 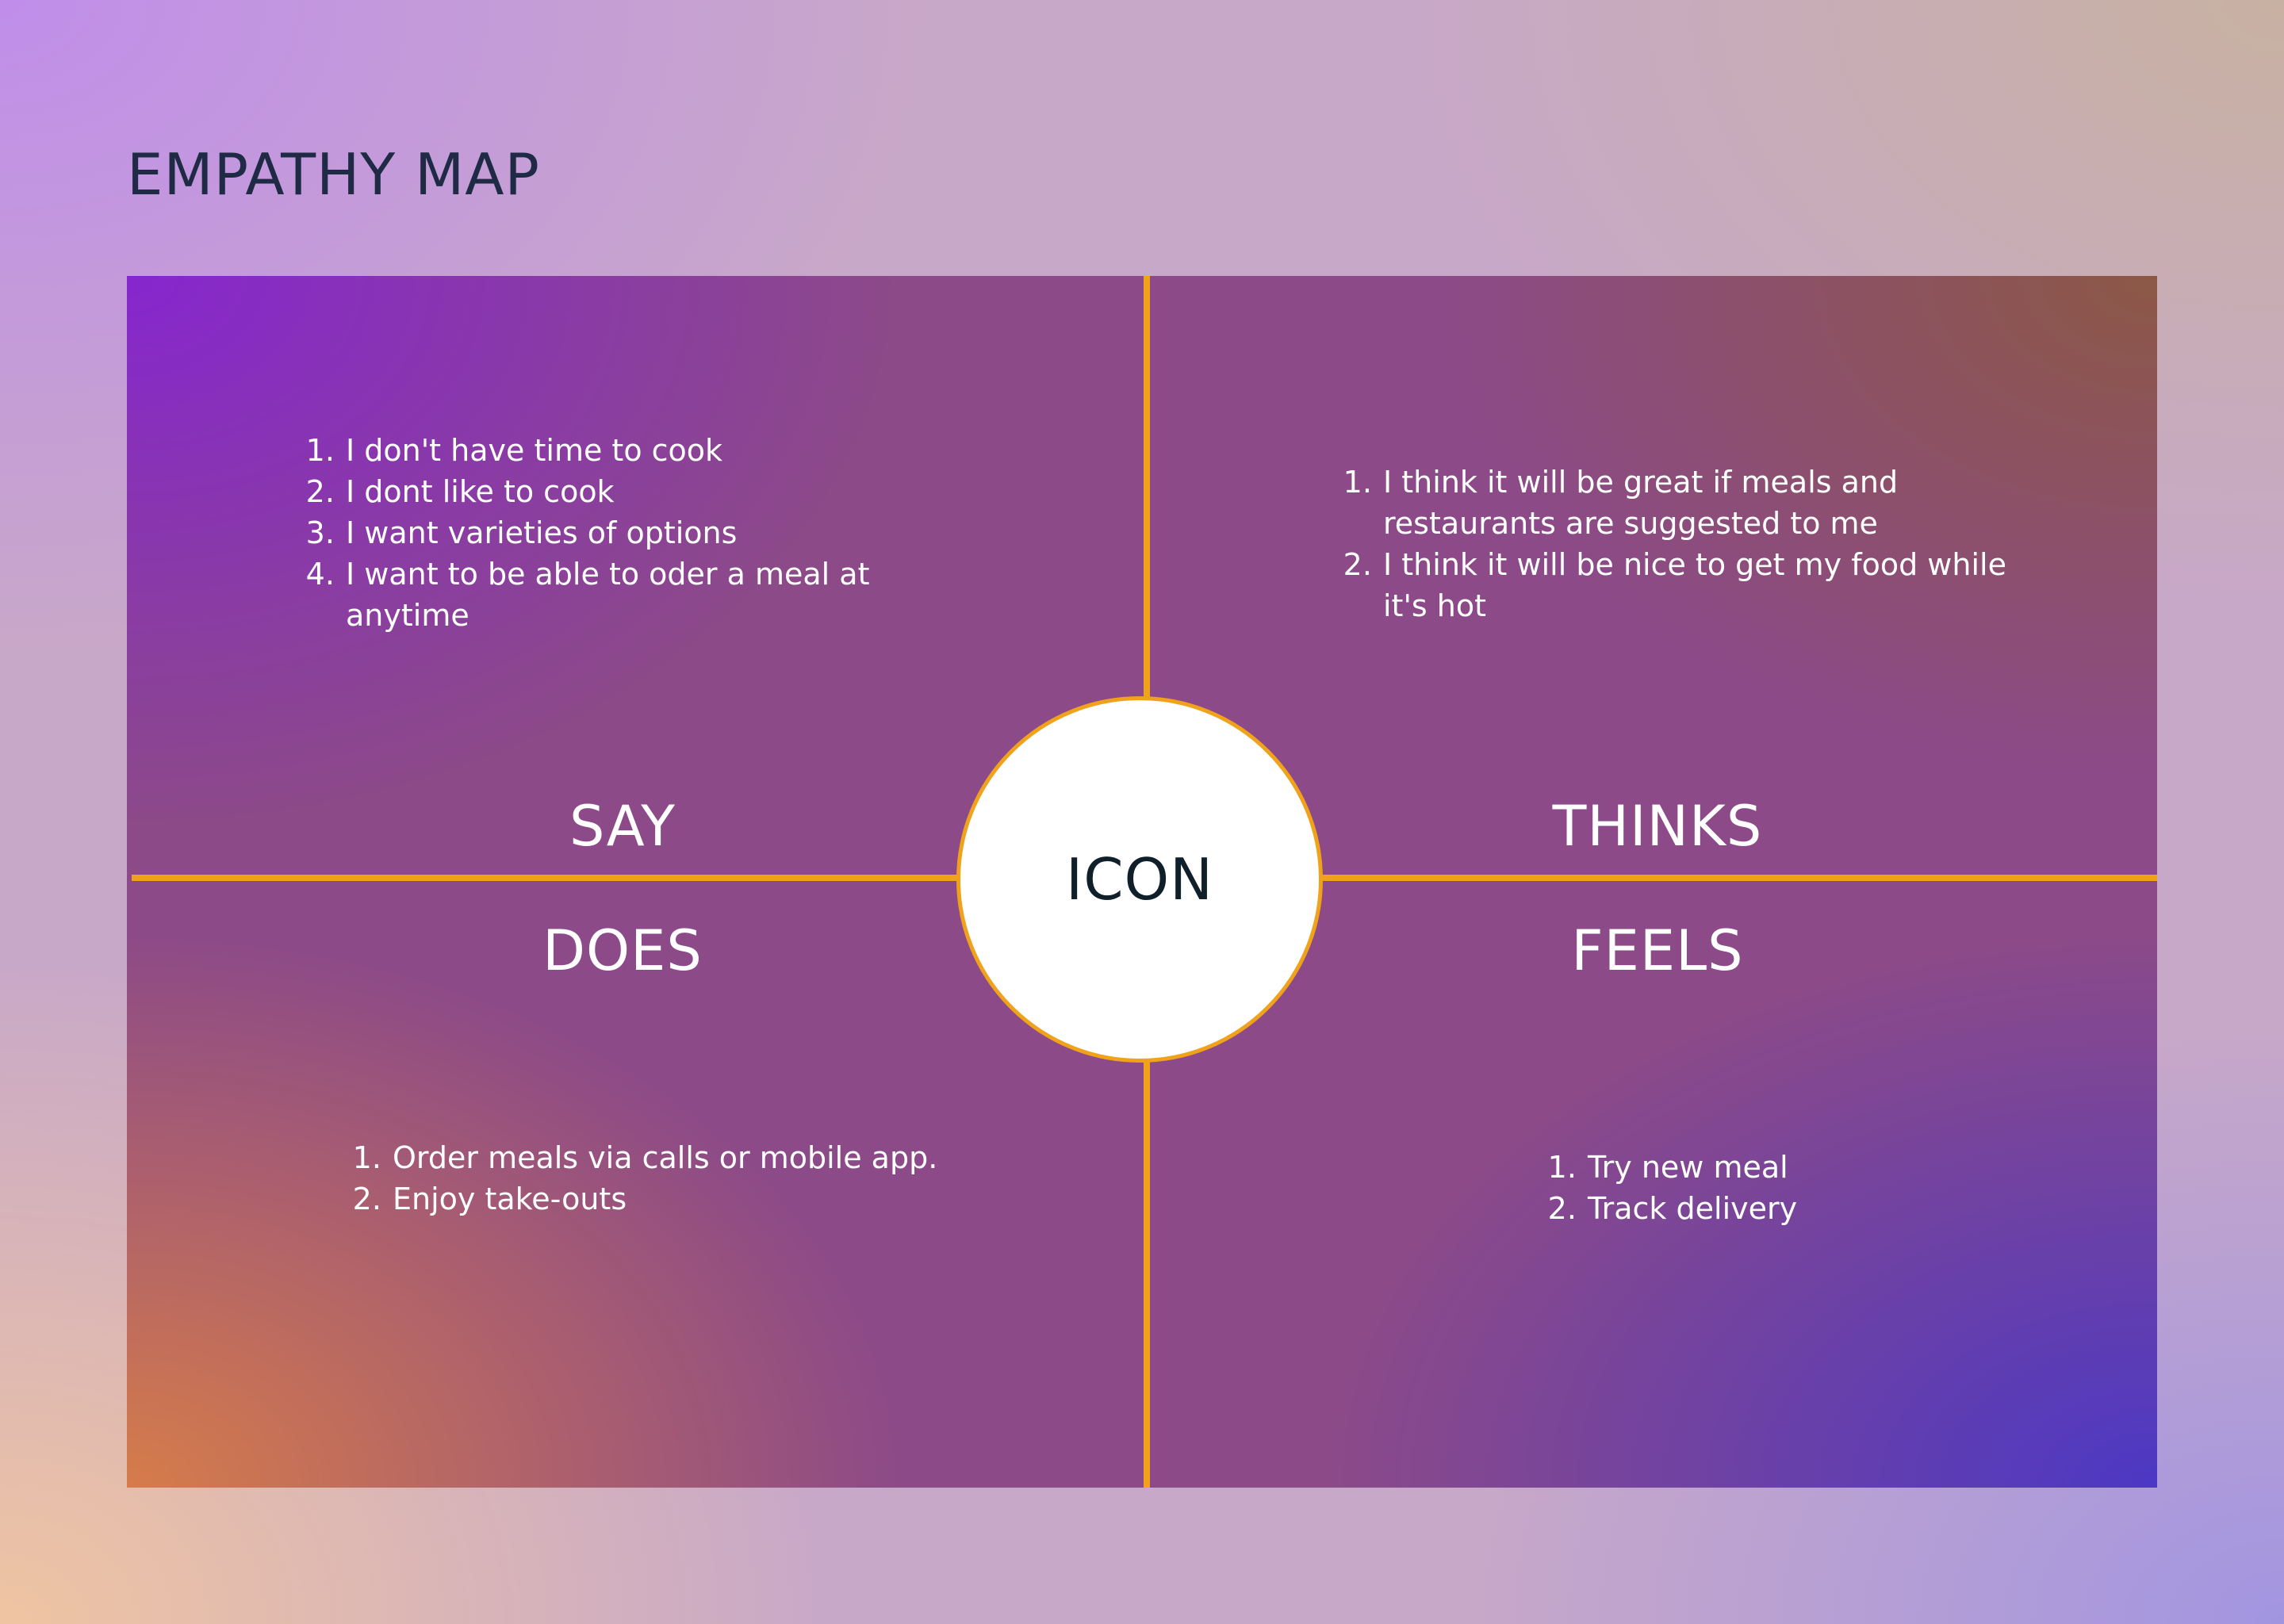 What do you see at coordinates (1784, 1208) in the screenshot?
I see `feels-item: Track delivery` at bounding box center [1784, 1208].